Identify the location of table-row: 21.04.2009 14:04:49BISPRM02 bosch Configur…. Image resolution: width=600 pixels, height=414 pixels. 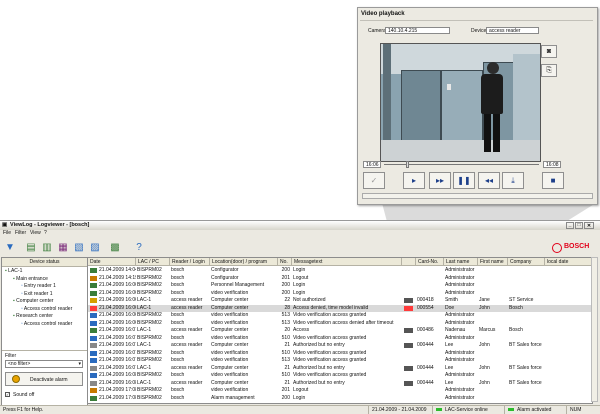
(340, 270).